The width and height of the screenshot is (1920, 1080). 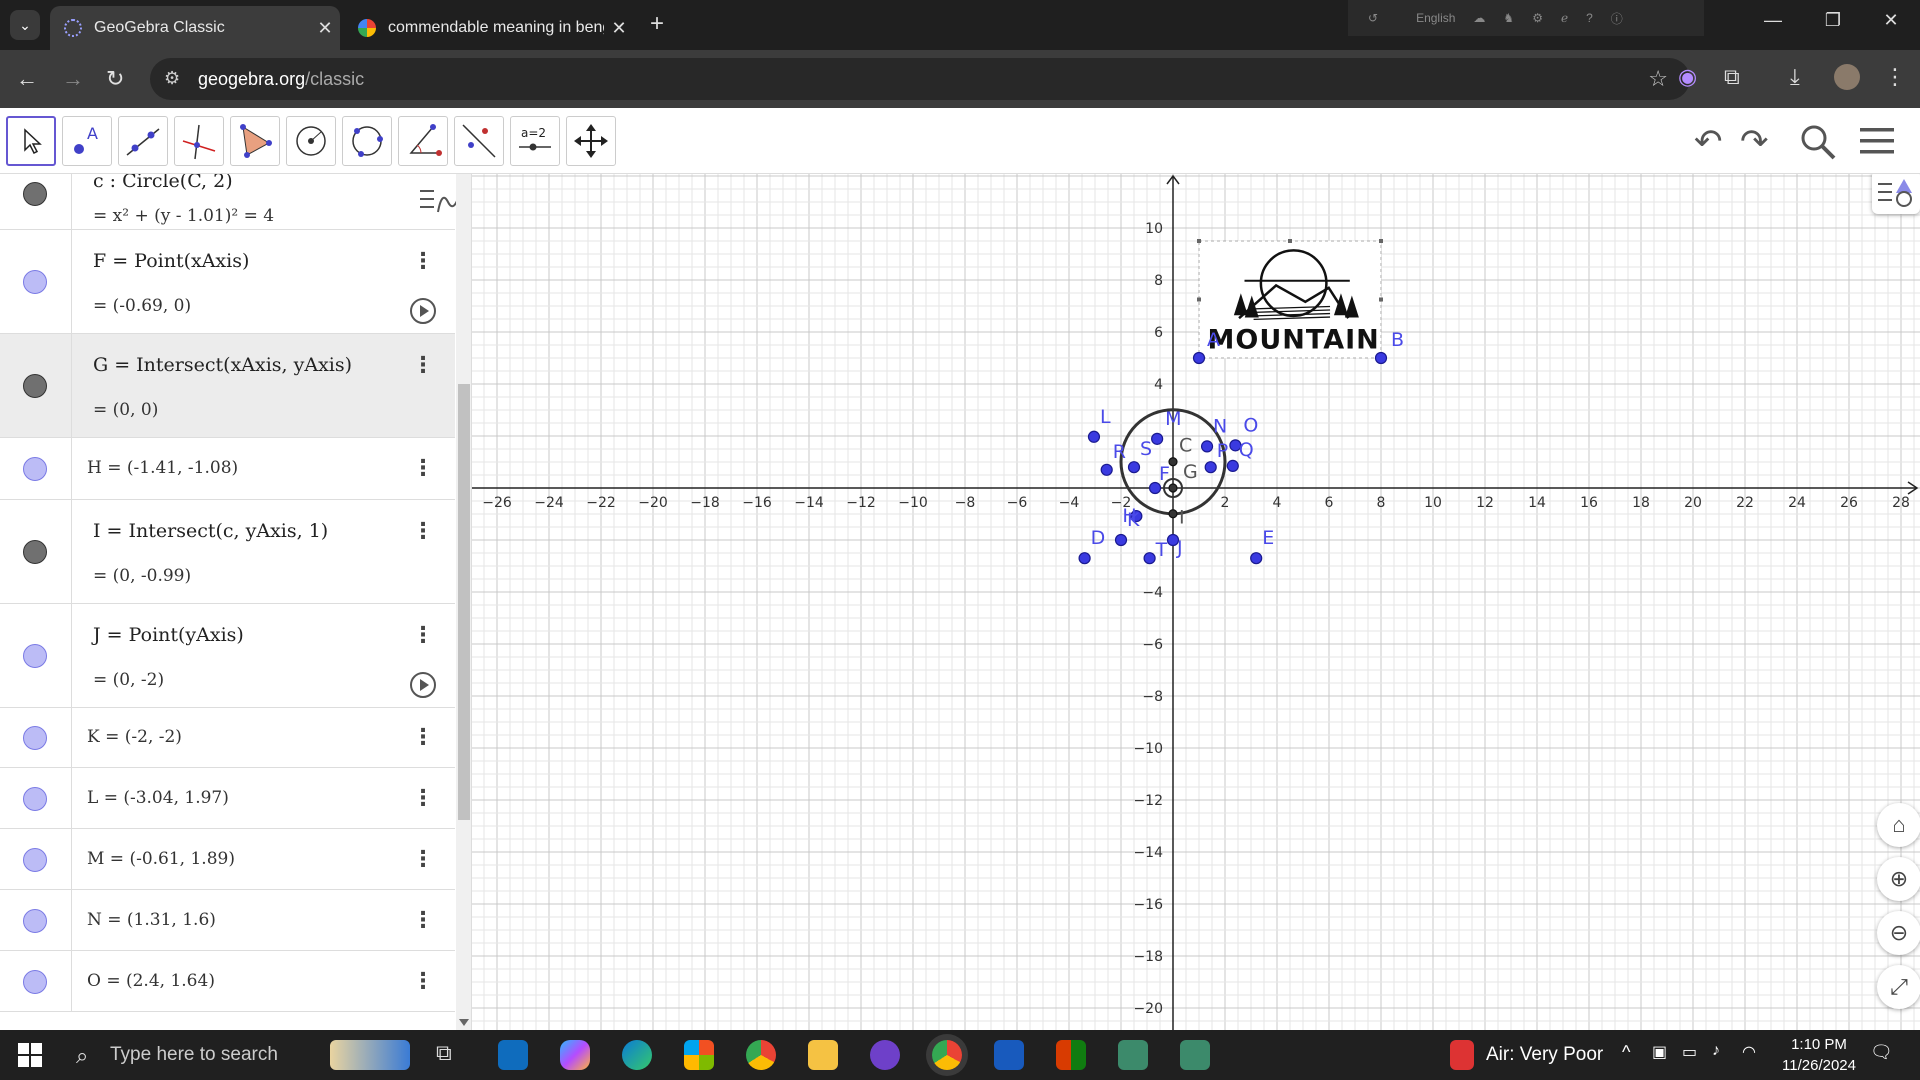 What do you see at coordinates (1009, 1055) in the screenshot?
I see `word-app-icon` at bounding box center [1009, 1055].